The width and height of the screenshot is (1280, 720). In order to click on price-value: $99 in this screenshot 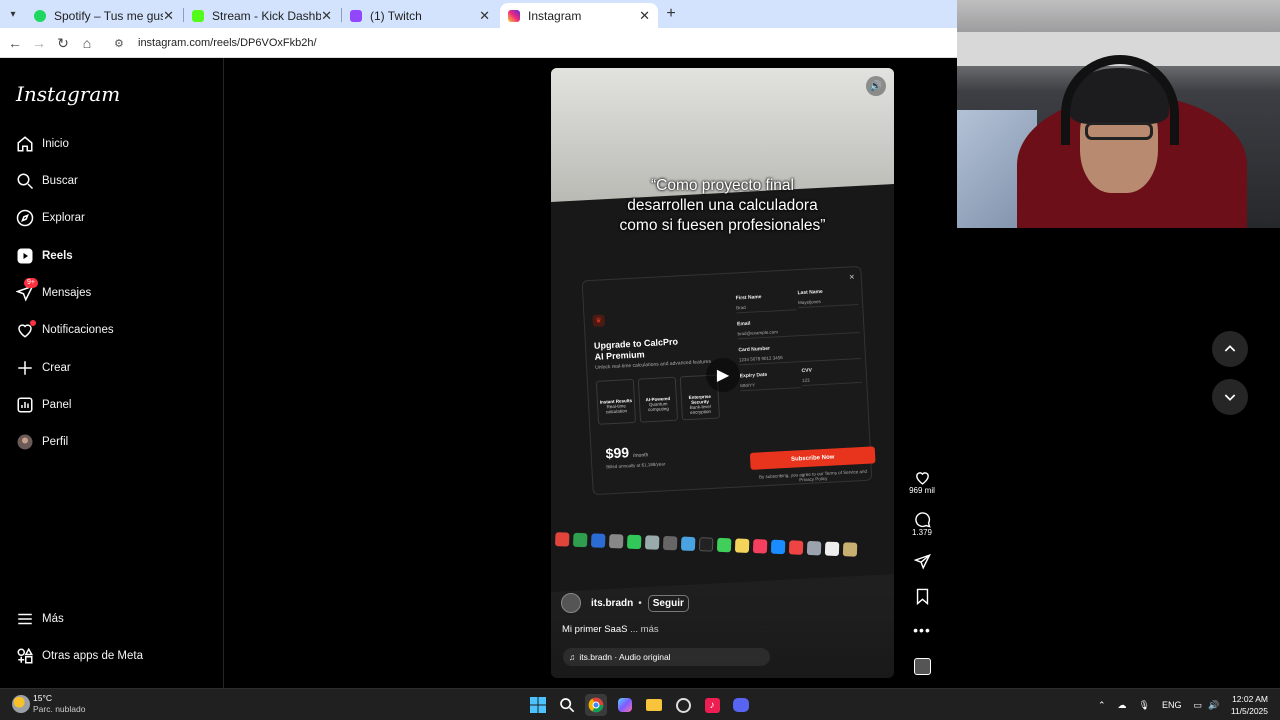, I will do `click(617, 453)`.